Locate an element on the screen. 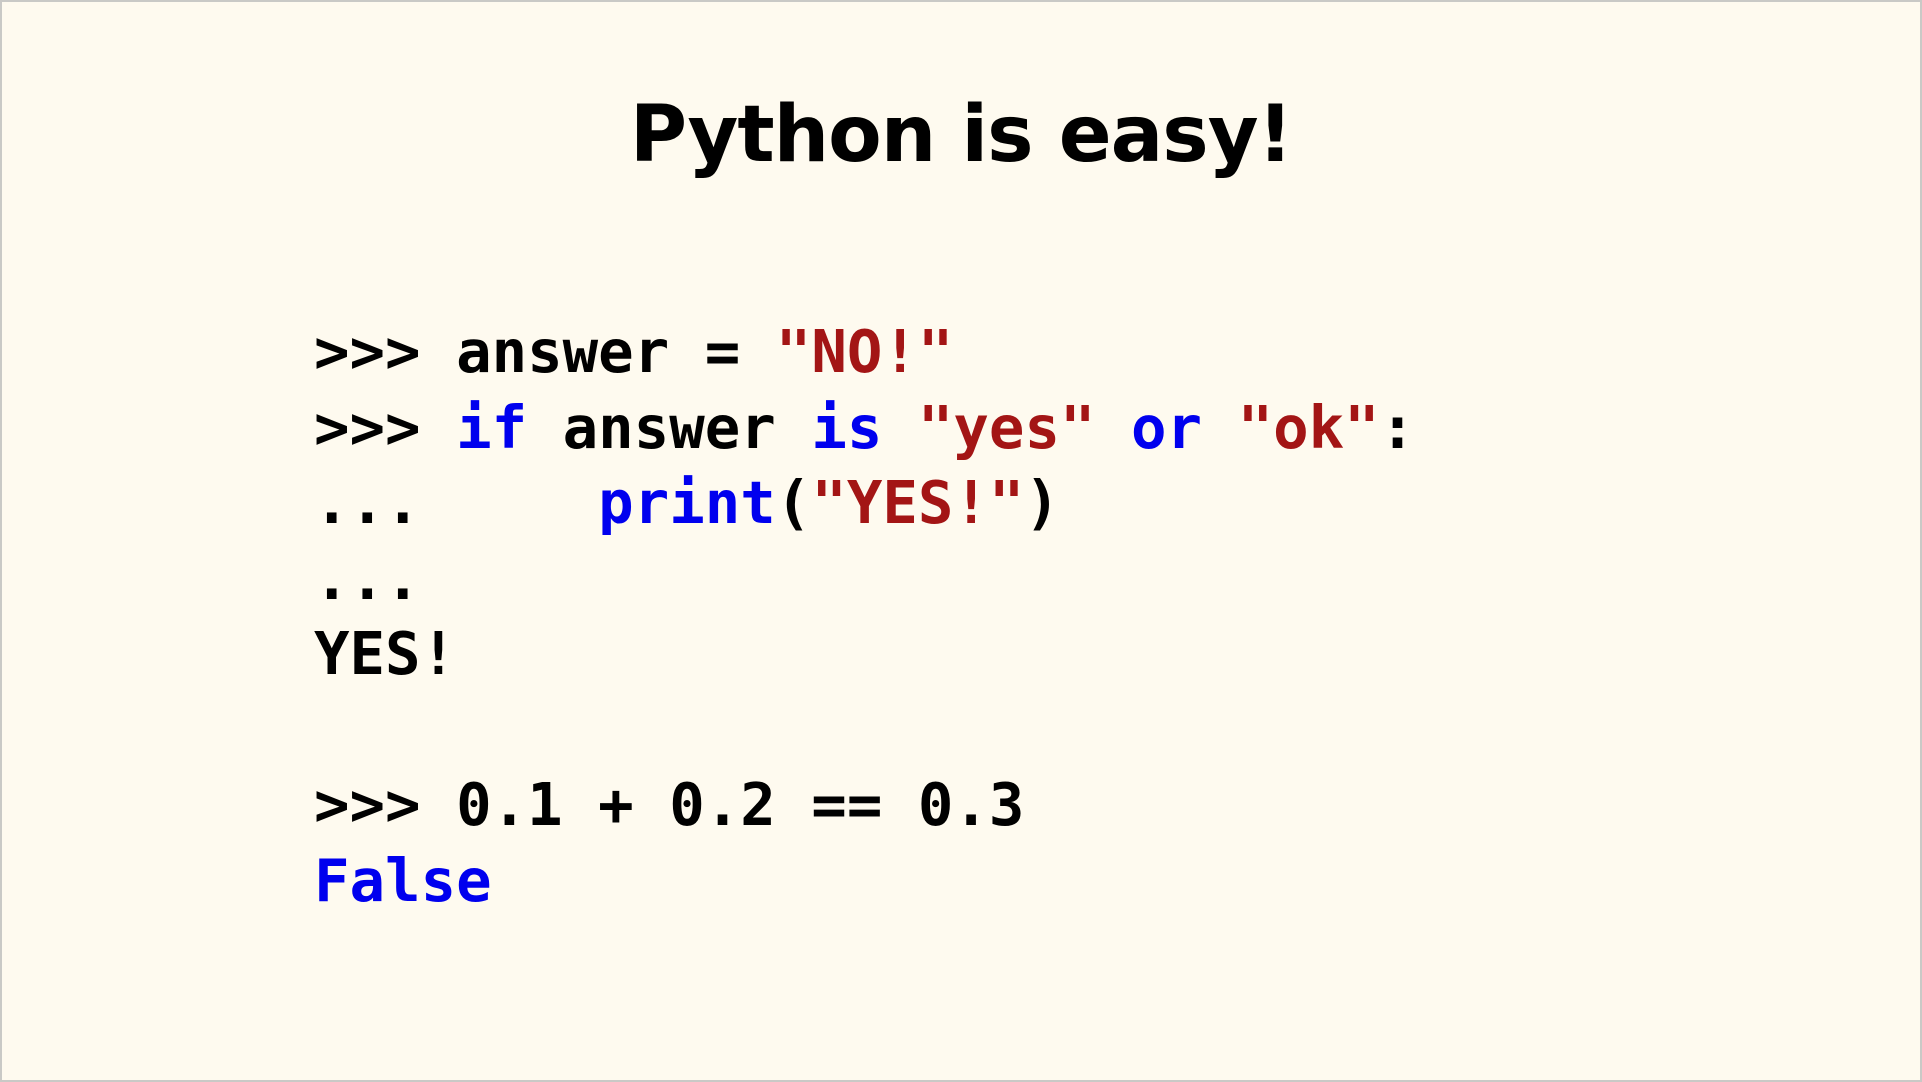 This screenshot has width=1922, height=1082. code-line: >>> if answer is "yes" or "ok": is located at coordinates (864, 428).